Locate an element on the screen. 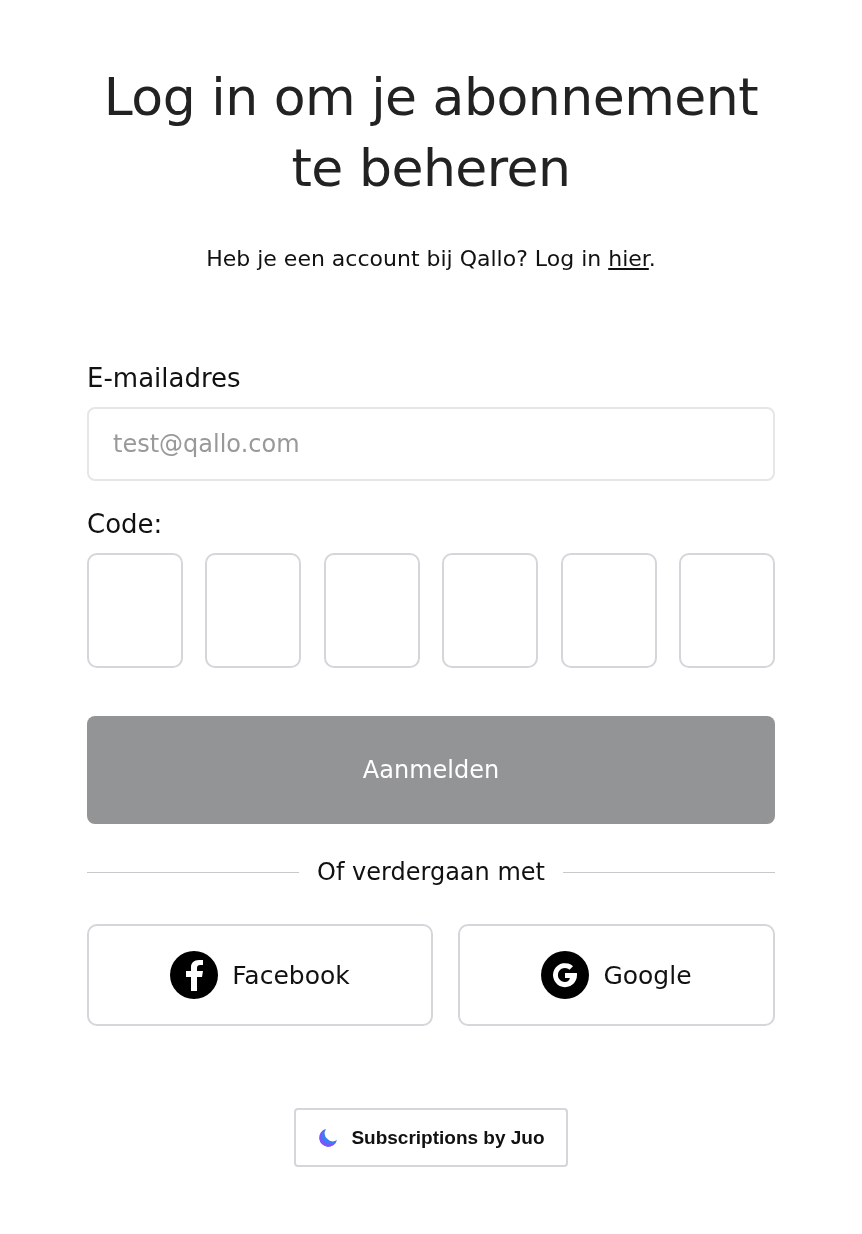 This screenshot has width=862, height=1234. facebook-icon is located at coordinates (194, 975).